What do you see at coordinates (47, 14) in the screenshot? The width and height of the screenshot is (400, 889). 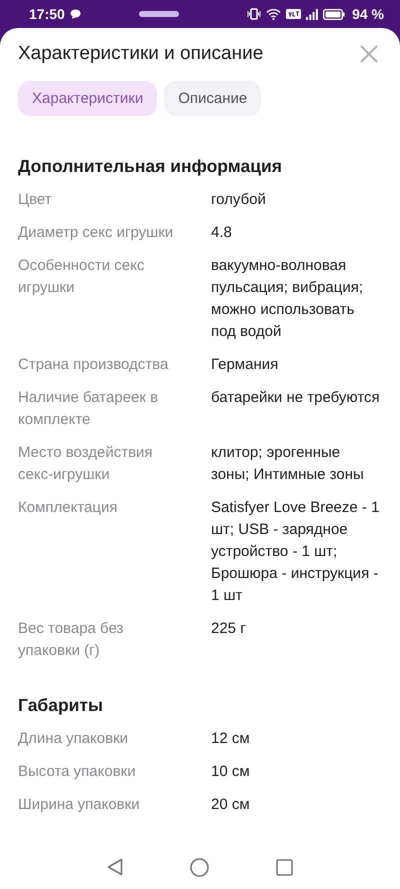 I see `status-time: 17:50` at bounding box center [47, 14].